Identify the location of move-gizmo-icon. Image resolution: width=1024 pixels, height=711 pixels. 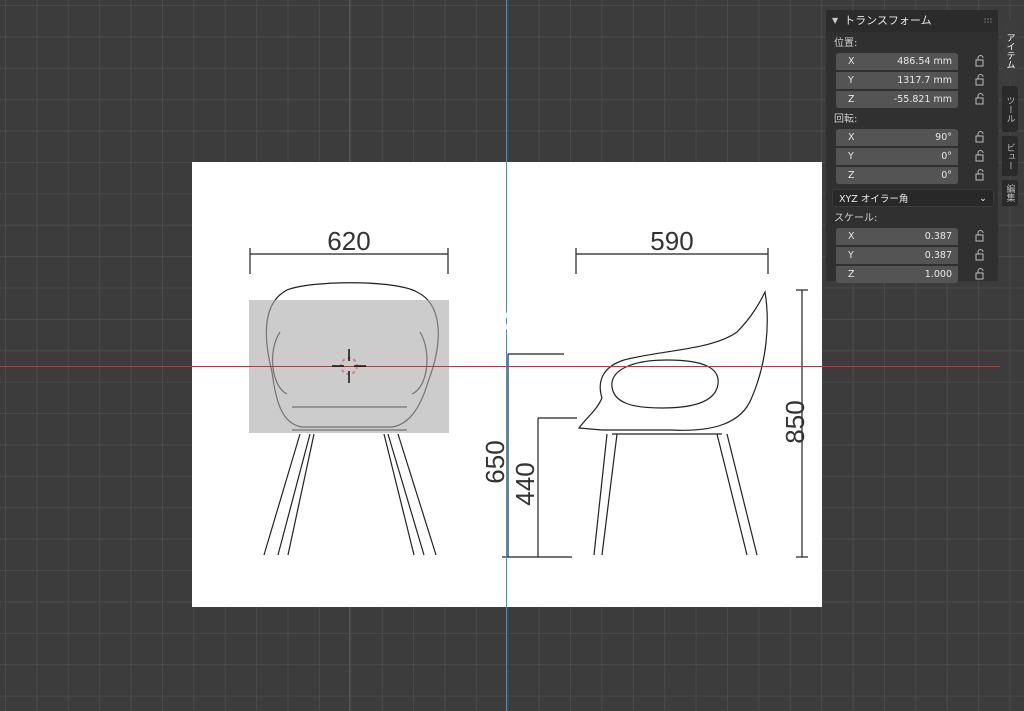
(507, 321).